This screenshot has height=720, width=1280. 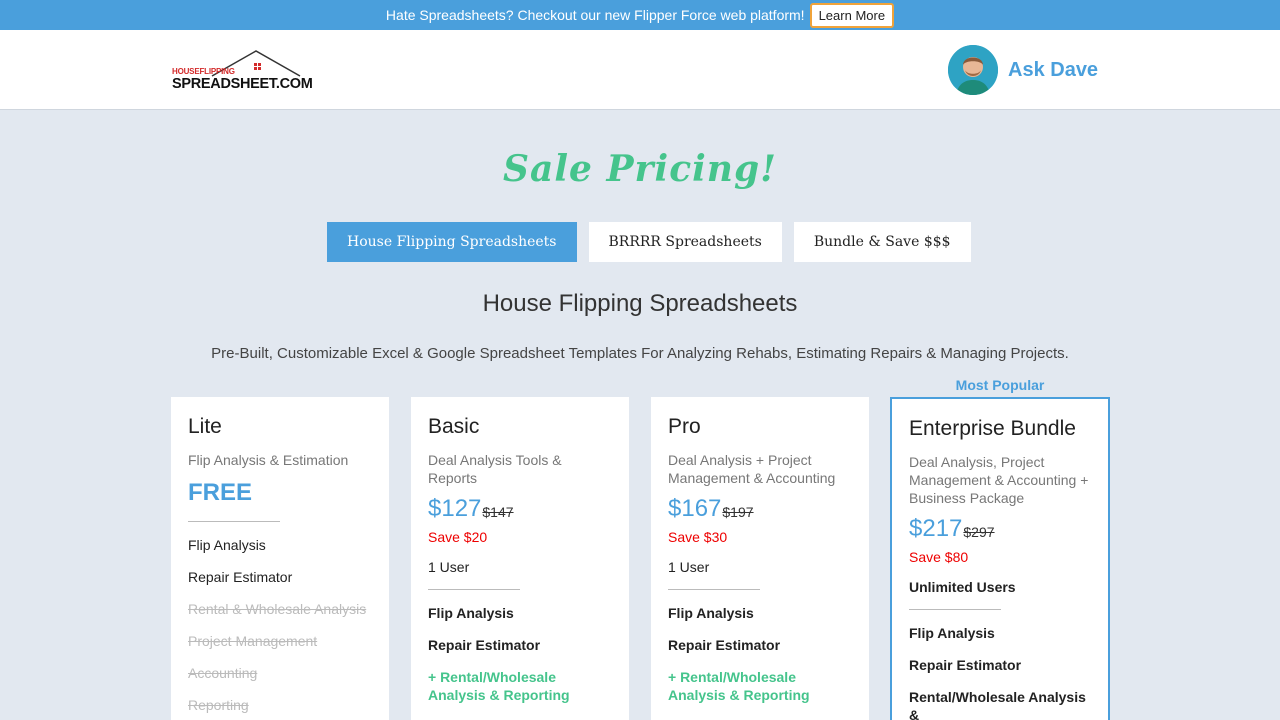 What do you see at coordinates (223, 673) in the screenshot?
I see `feature-item-excluded: Accounting` at bounding box center [223, 673].